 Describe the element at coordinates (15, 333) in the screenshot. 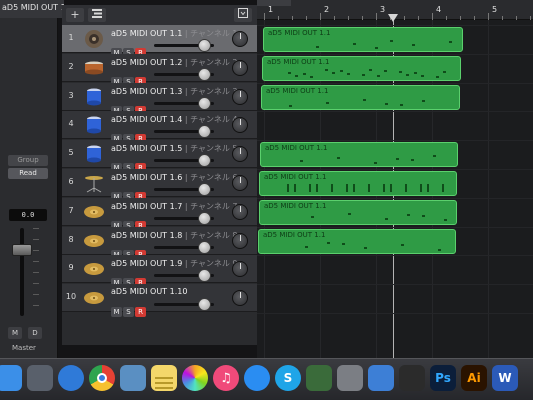

I see `master-mute-button: M` at that location.